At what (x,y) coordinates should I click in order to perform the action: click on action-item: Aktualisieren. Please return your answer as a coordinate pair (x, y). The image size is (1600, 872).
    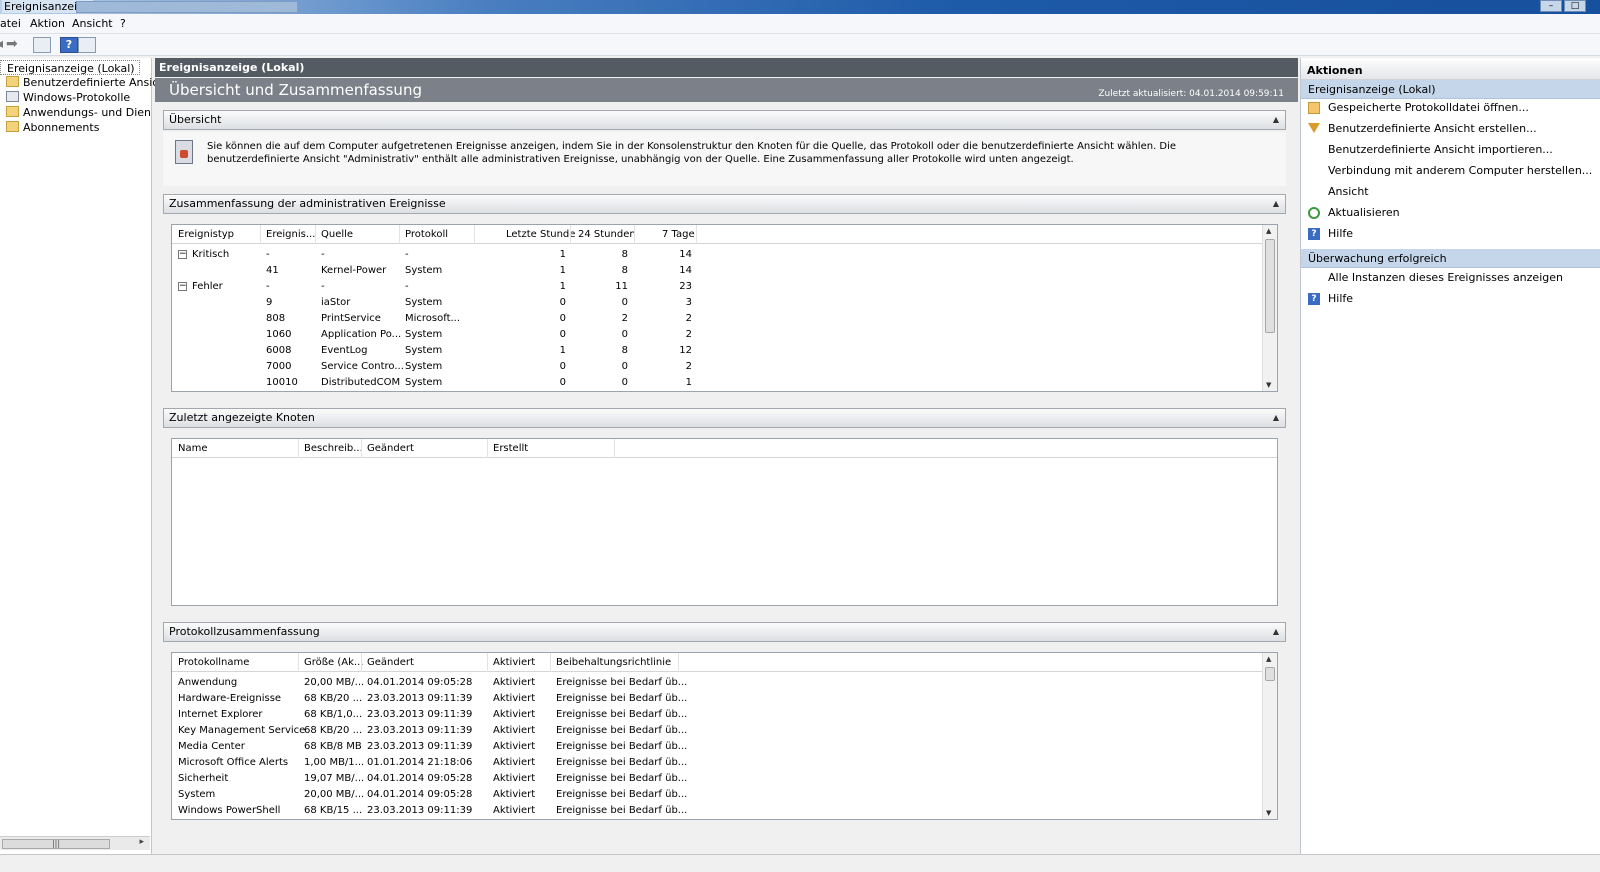
    Looking at the image, I should click on (1450, 213).